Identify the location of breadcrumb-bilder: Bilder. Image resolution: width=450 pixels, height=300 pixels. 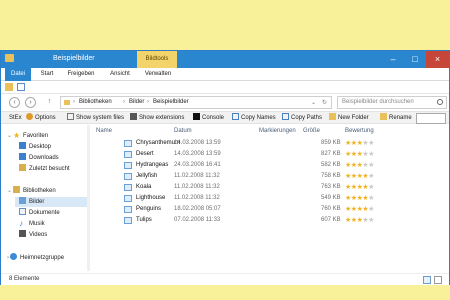
(136, 102).